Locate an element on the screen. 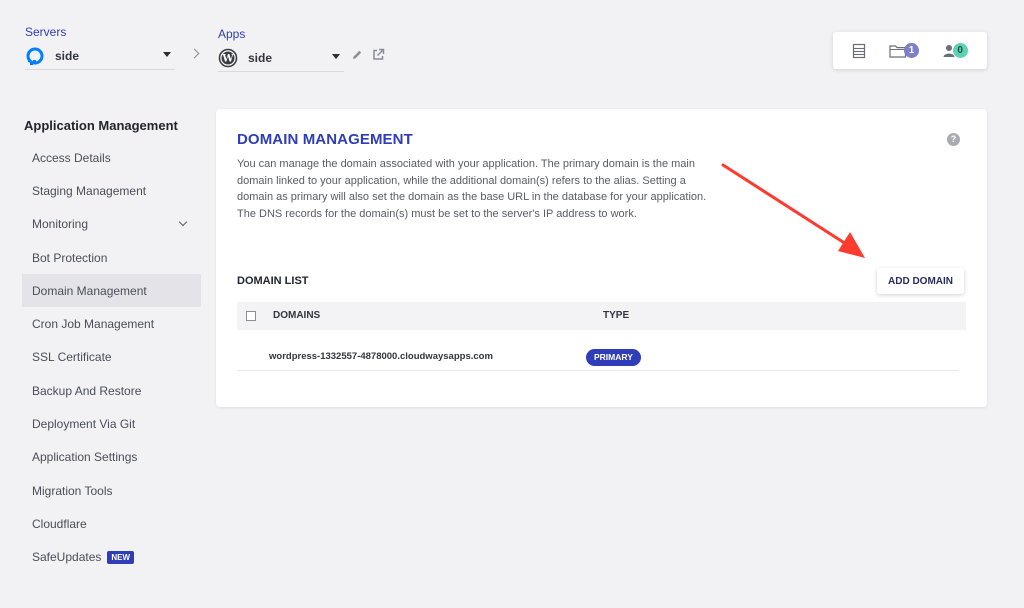  chevron-down-icon is located at coordinates (183, 221).